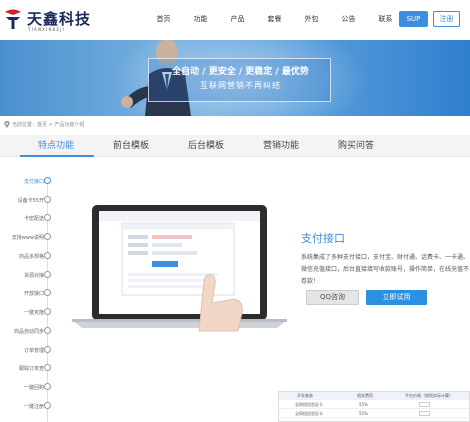  Describe the element at coordinates (22, 350) in the screenshot. I see `sidebar-item: 订单管理` at that location.